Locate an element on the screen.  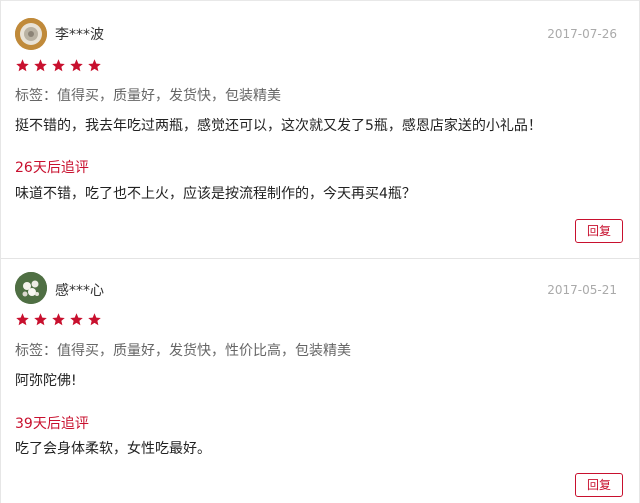
username: 李***波 is located at coordinates (79, 35).